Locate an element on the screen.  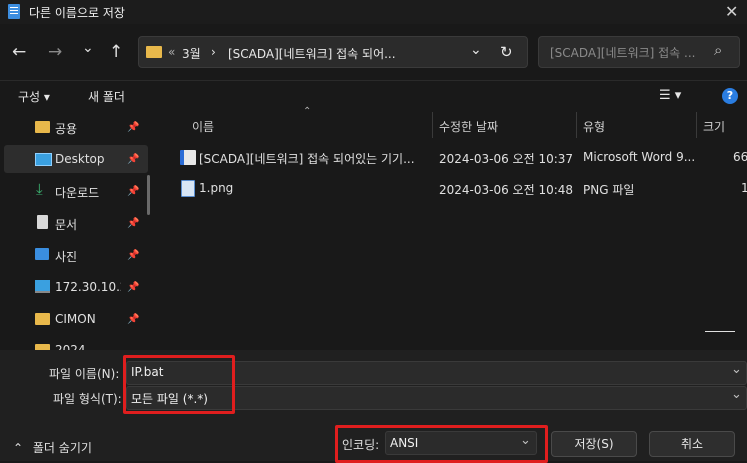
hide-folders-button: ⌃ 폴더 숨기기 is located at coordinates (52, 447).